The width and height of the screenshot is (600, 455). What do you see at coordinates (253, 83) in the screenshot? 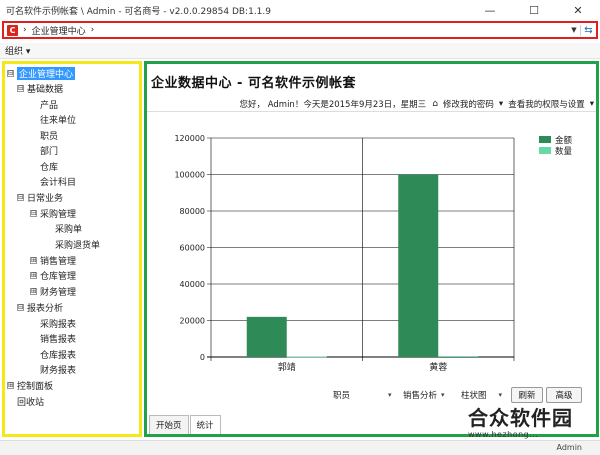
I see `page-title: 企业数据中心 - 可名软件示例帐套` at bounding box center [253, 83].